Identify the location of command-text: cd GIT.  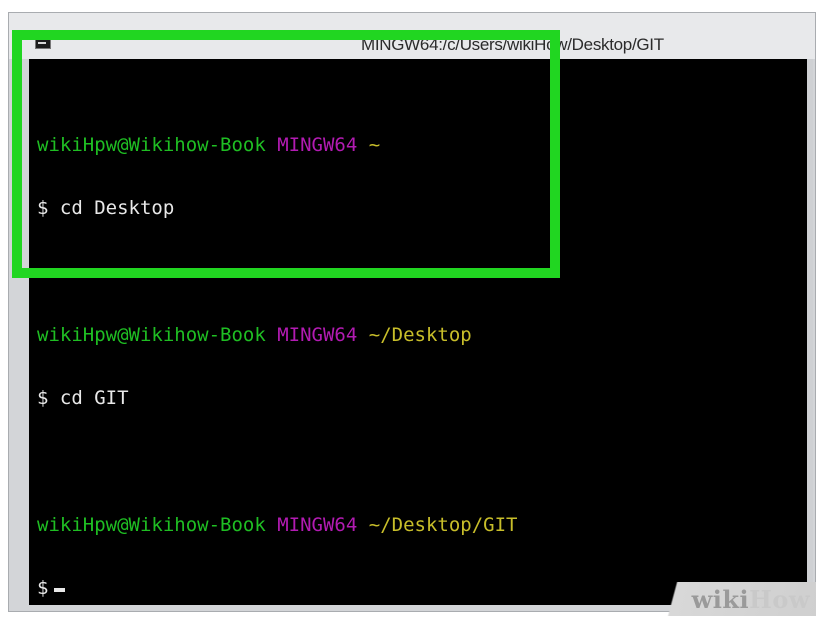
(94, 398).